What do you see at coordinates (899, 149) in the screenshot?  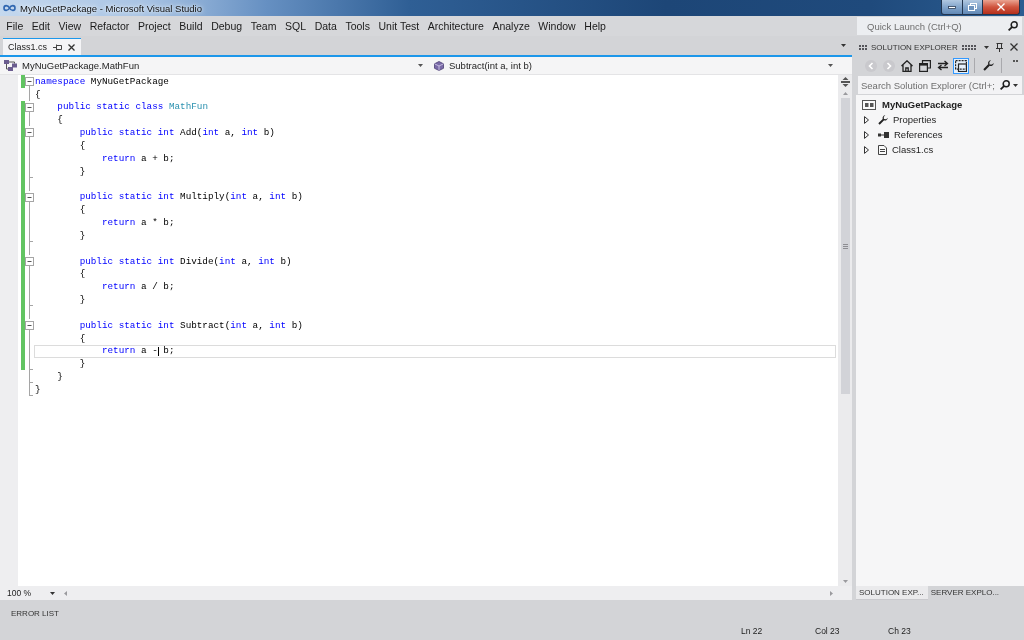 I see `tree-item: Class1.cs` at bounding box center [899, 149].